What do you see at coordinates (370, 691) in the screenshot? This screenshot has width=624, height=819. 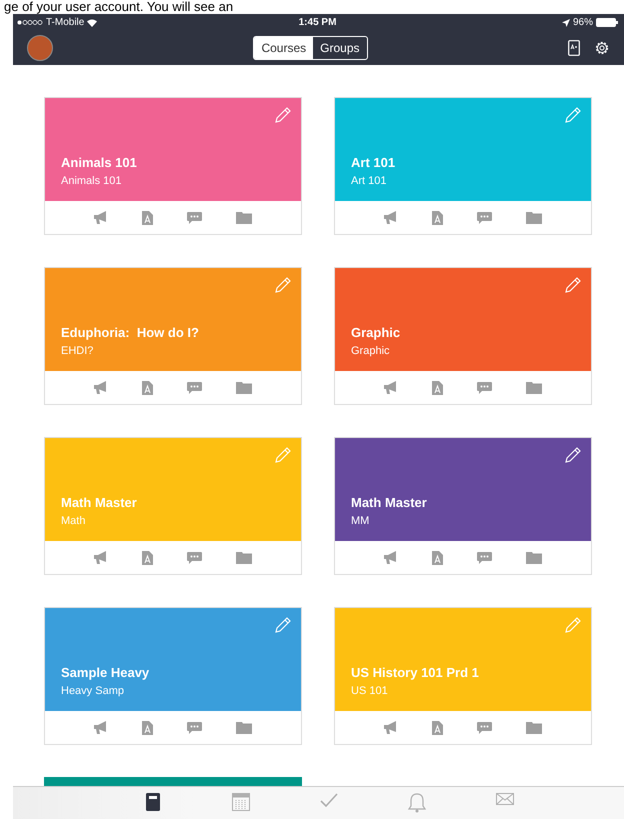 I see `course-code: US 101` at bounding box center [370, 691].